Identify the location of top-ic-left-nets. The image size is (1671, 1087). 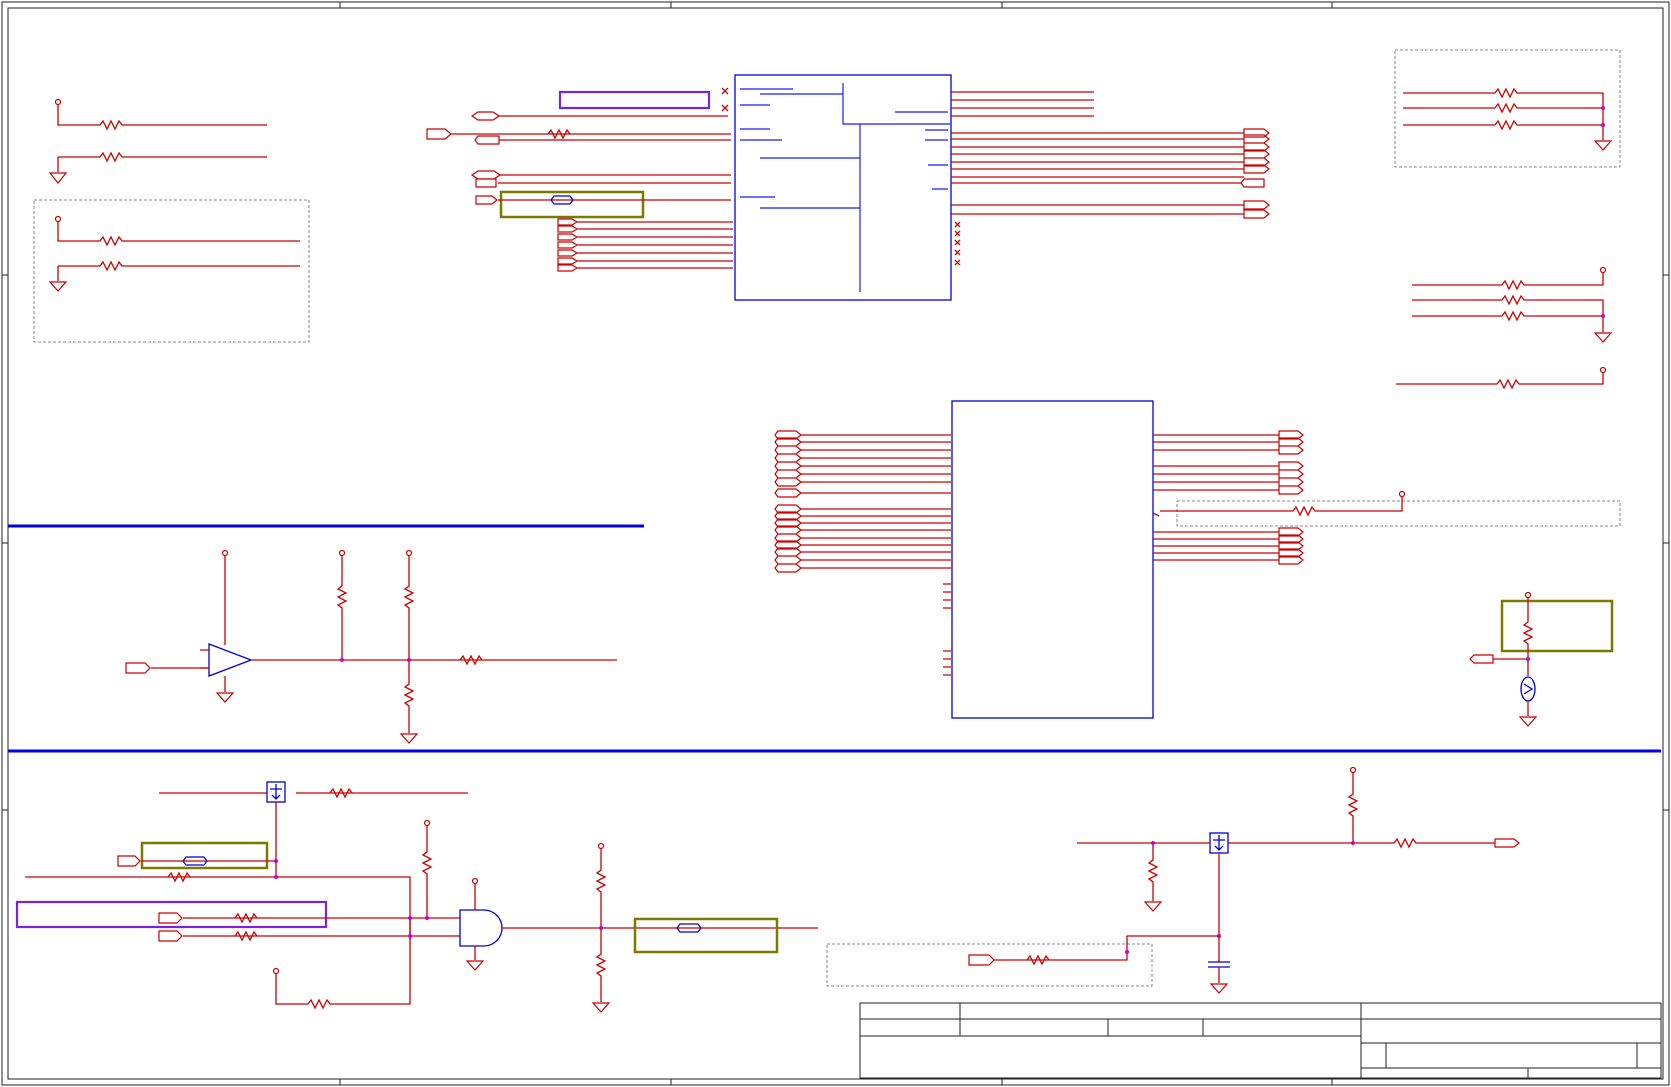
(579, 179).